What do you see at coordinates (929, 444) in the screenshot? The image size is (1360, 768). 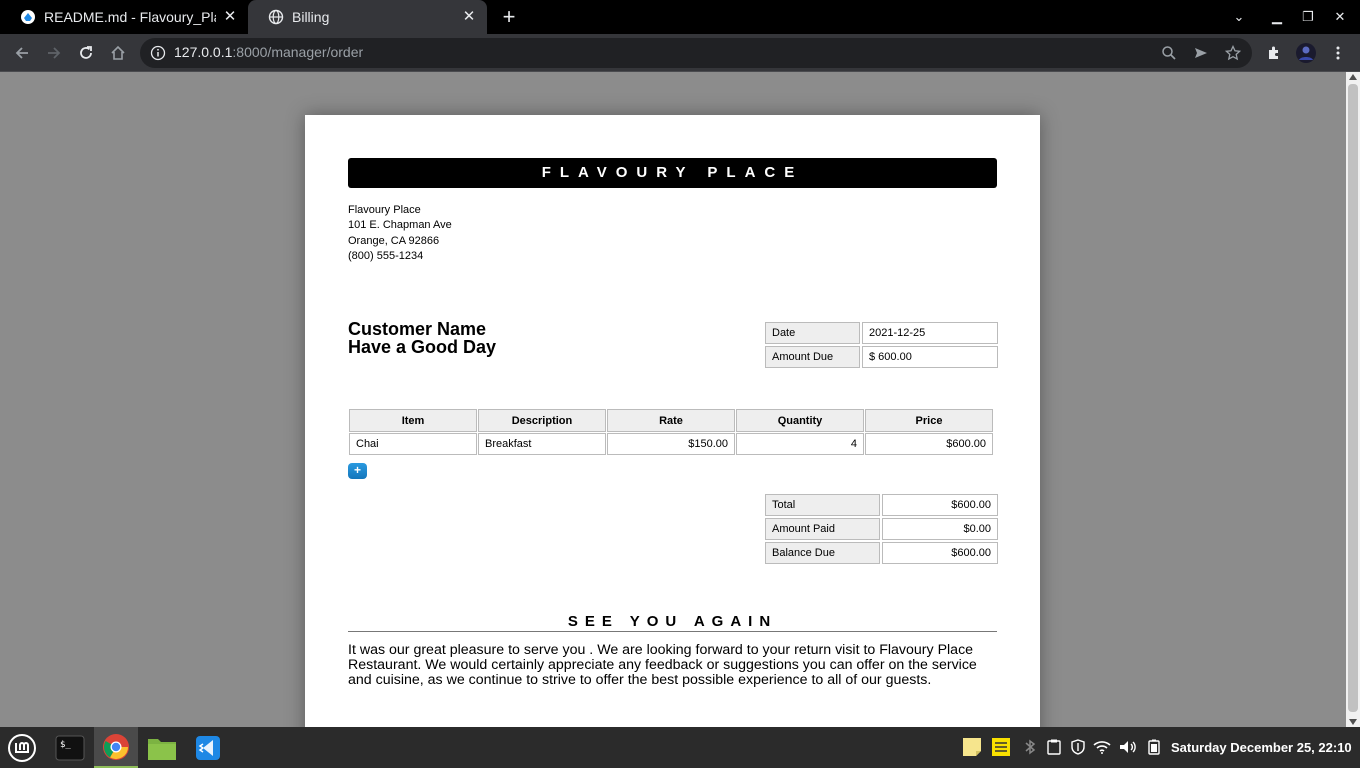 I see `price-cell: $600.00` at bounding box center [929, 444].